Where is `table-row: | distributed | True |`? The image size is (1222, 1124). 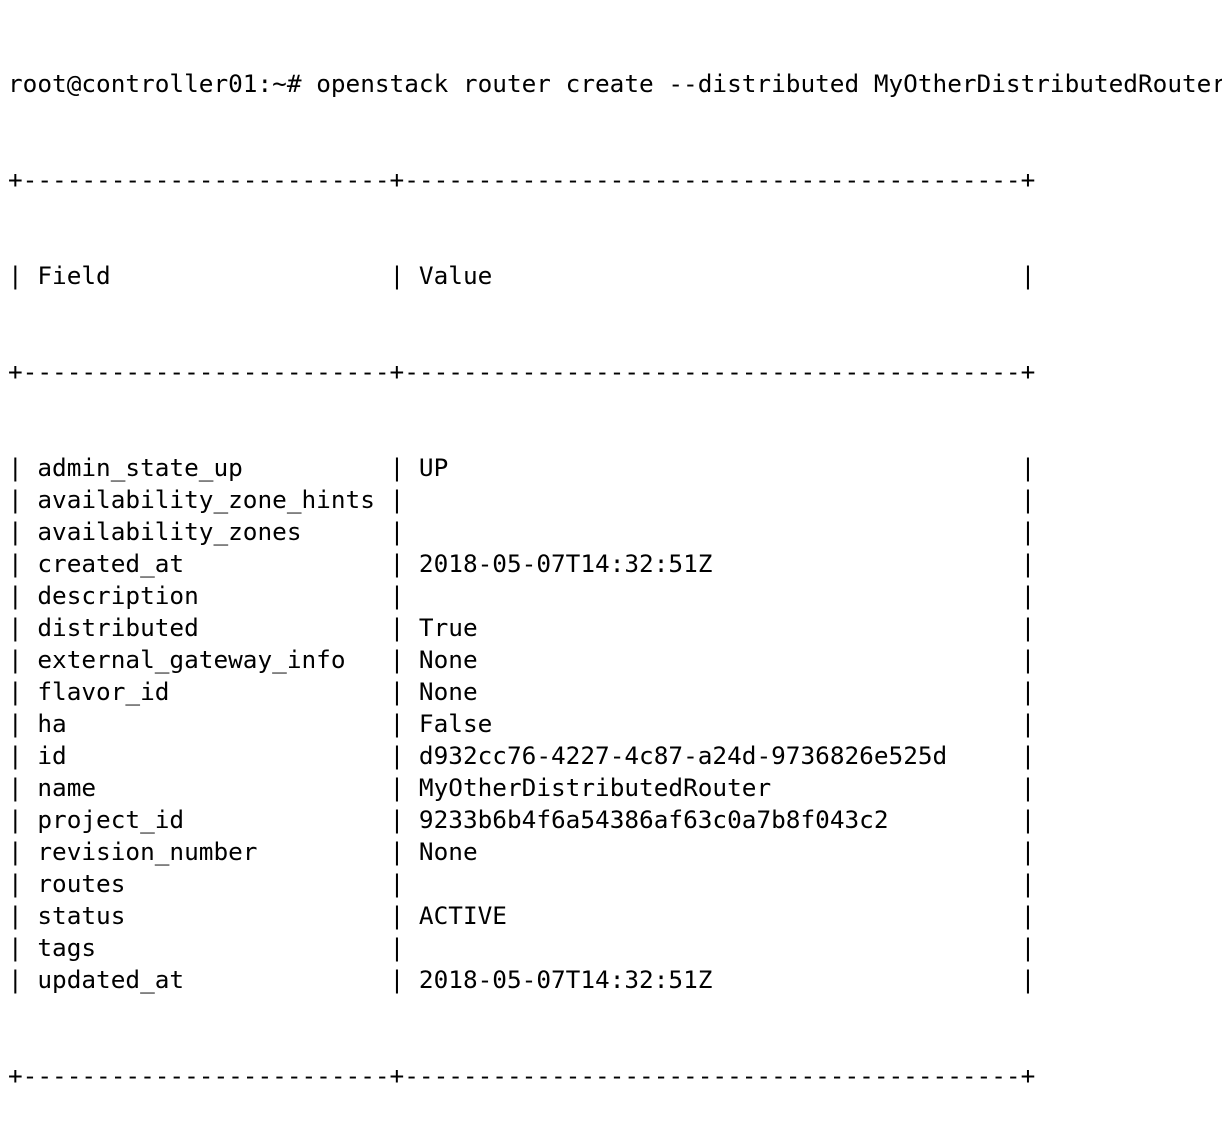
table-row: | distributed | True | is located at coordinates (522, 627).